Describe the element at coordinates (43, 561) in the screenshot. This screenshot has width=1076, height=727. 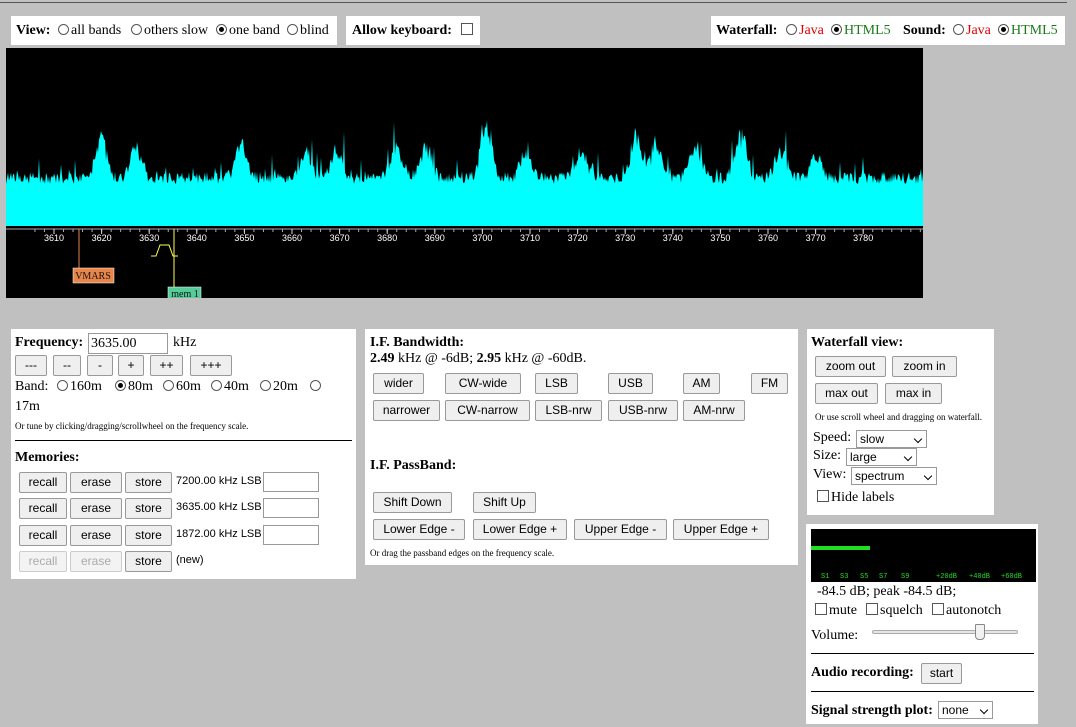
I see `memory-new-recall-button: recall` at that location.